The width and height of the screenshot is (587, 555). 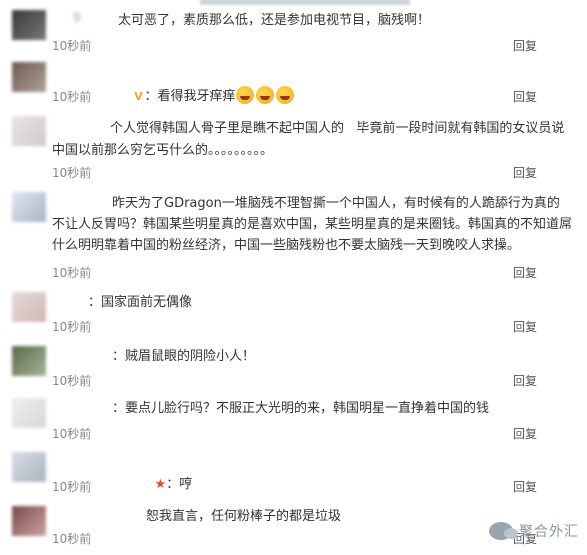 What do you see at coordinates (293, 314) in the screenshot?
I see `comment-item: ：国家面前无偶像 10秒前 回复` at bounding box center [293, 314].